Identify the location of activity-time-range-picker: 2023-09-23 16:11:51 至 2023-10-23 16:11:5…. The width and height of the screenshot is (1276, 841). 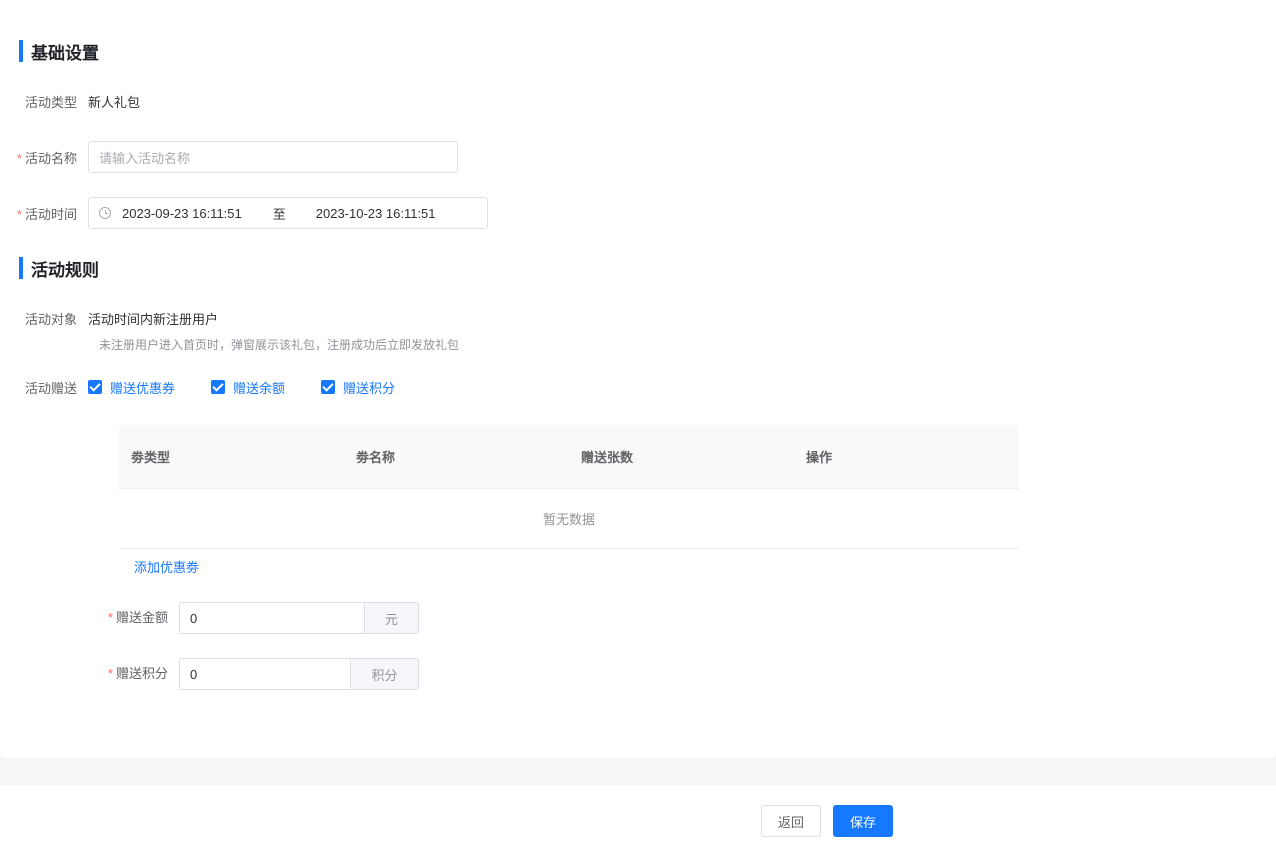
(288, 213).